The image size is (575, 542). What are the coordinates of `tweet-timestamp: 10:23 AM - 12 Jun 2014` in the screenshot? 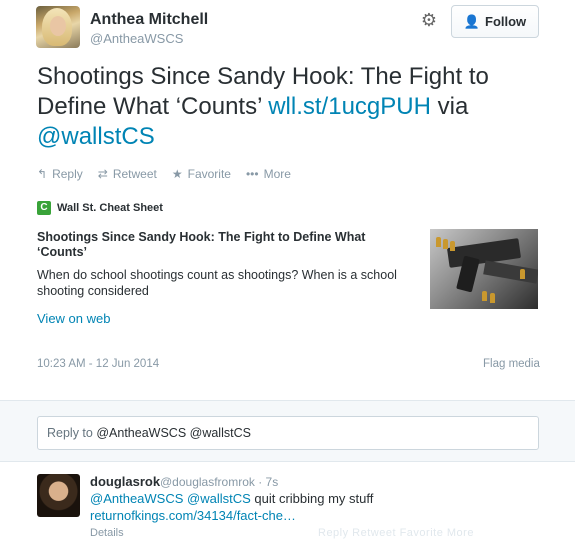 It's located at (98, 364).